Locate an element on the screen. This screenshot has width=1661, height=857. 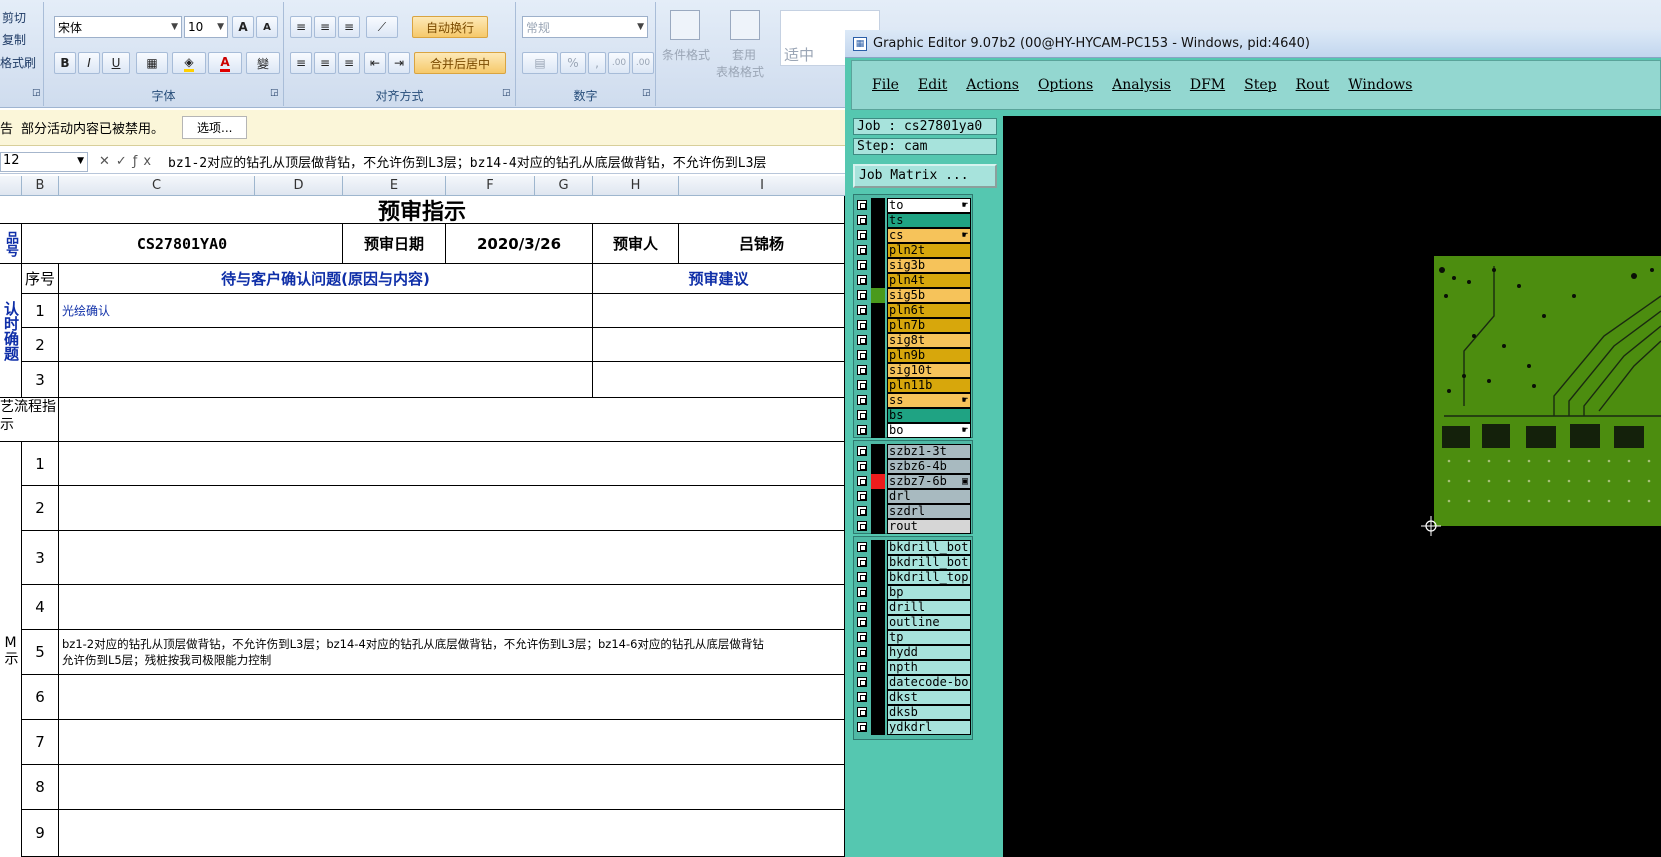
column-header: I is located at coordinates (762, 186).